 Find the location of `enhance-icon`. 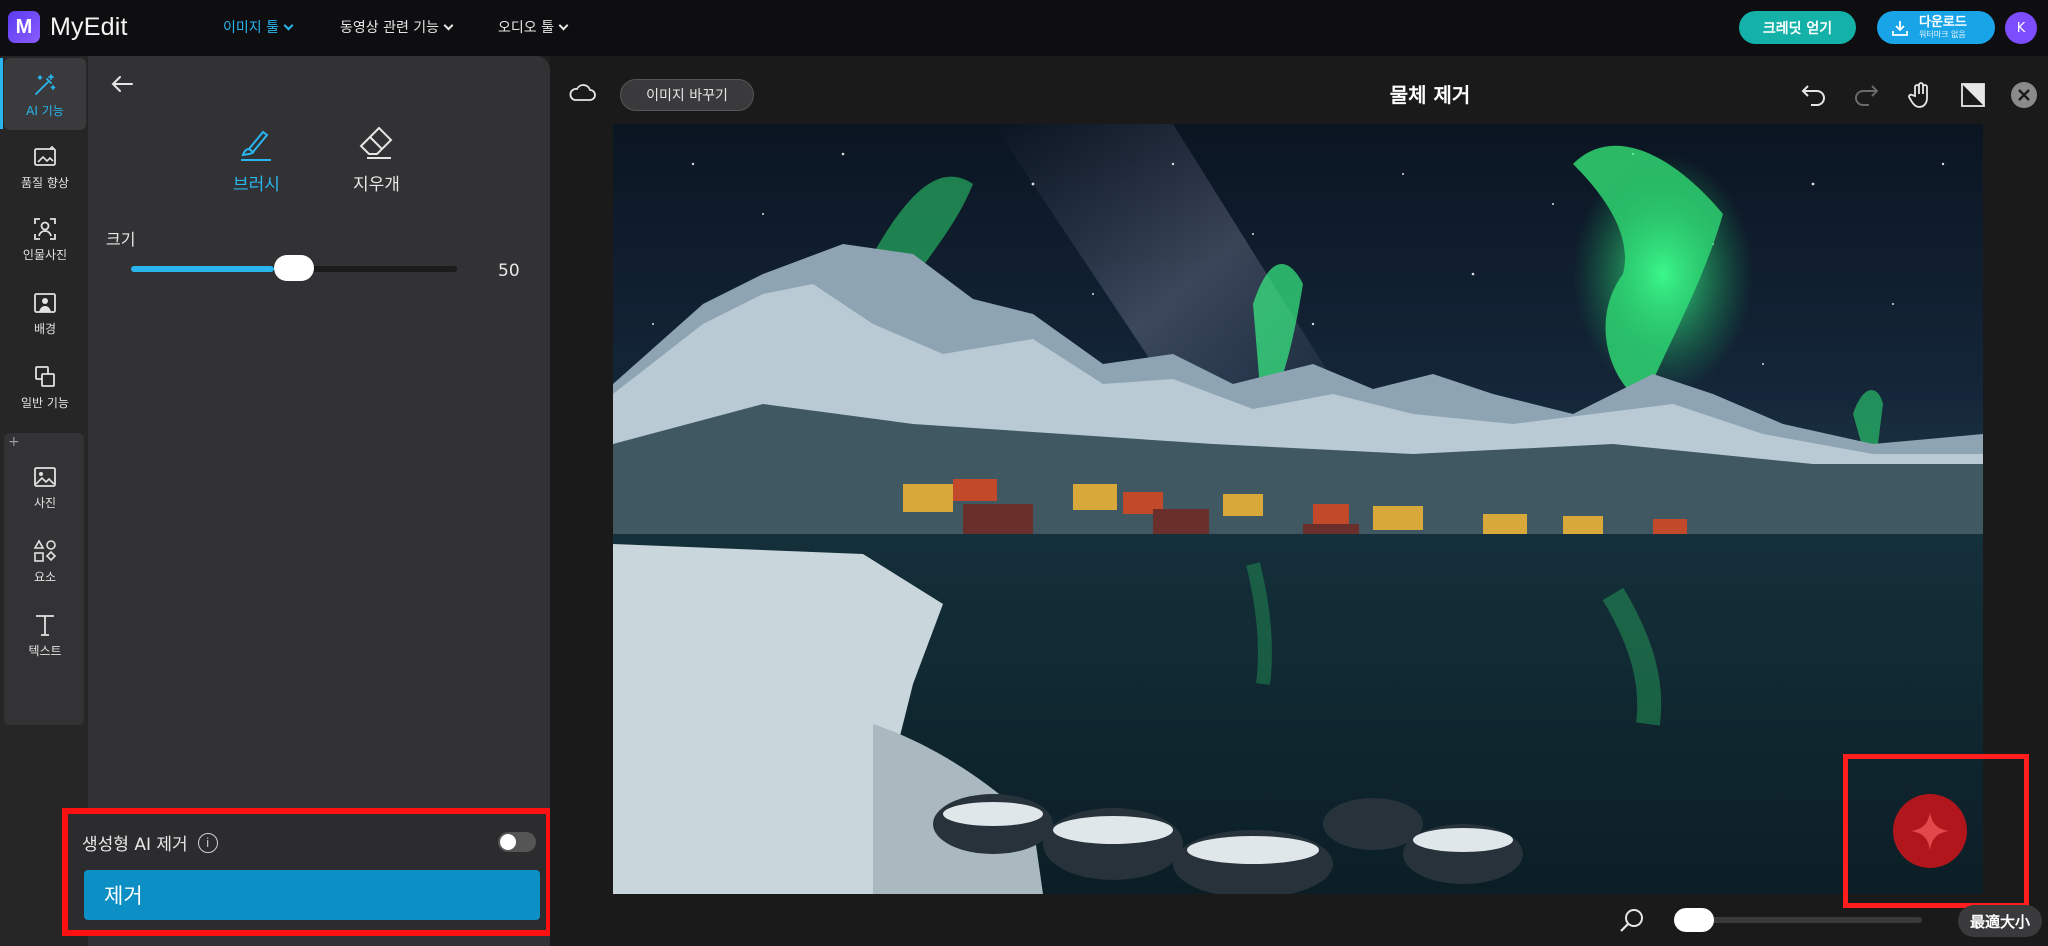

enhance-icon is located at coordinates (45, 156).